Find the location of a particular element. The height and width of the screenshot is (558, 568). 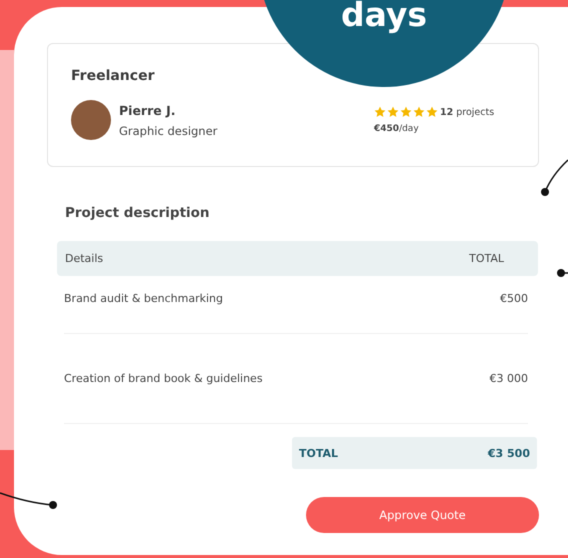

badge-text: days is located at coordinates (384, 16).